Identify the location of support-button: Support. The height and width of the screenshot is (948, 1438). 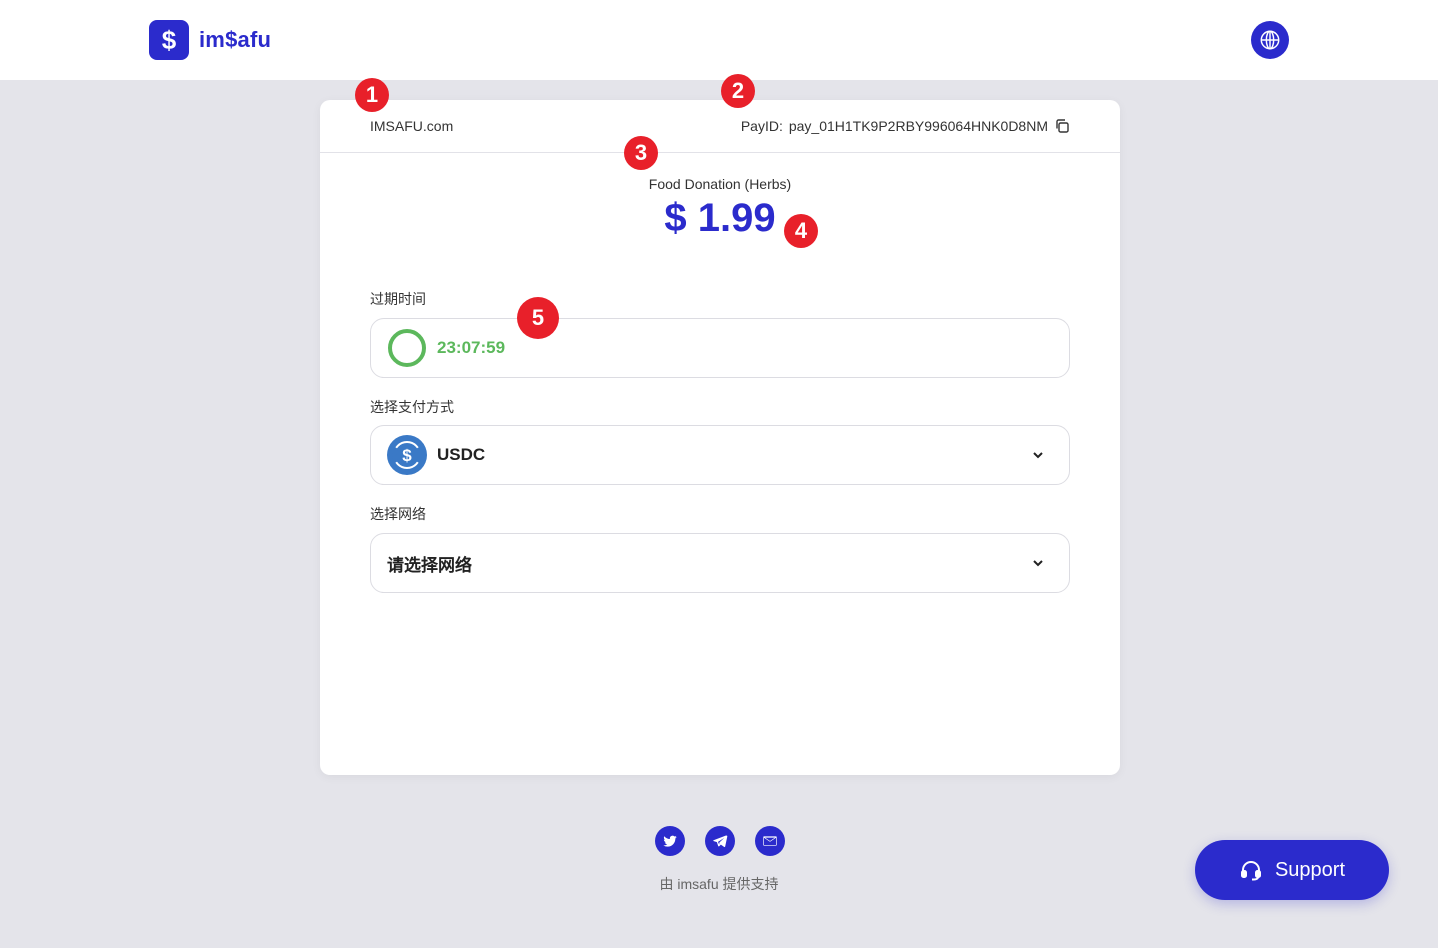
(1292, 870).